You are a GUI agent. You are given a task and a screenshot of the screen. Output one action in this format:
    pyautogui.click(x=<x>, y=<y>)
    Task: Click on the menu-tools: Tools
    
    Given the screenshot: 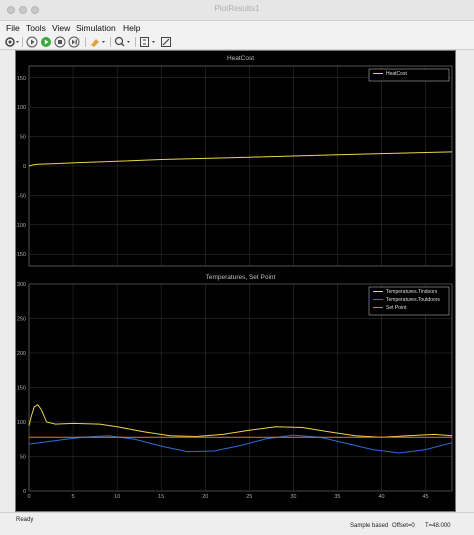 What is the action you would take?
    pyautogui.click(x=36, y=28)
    